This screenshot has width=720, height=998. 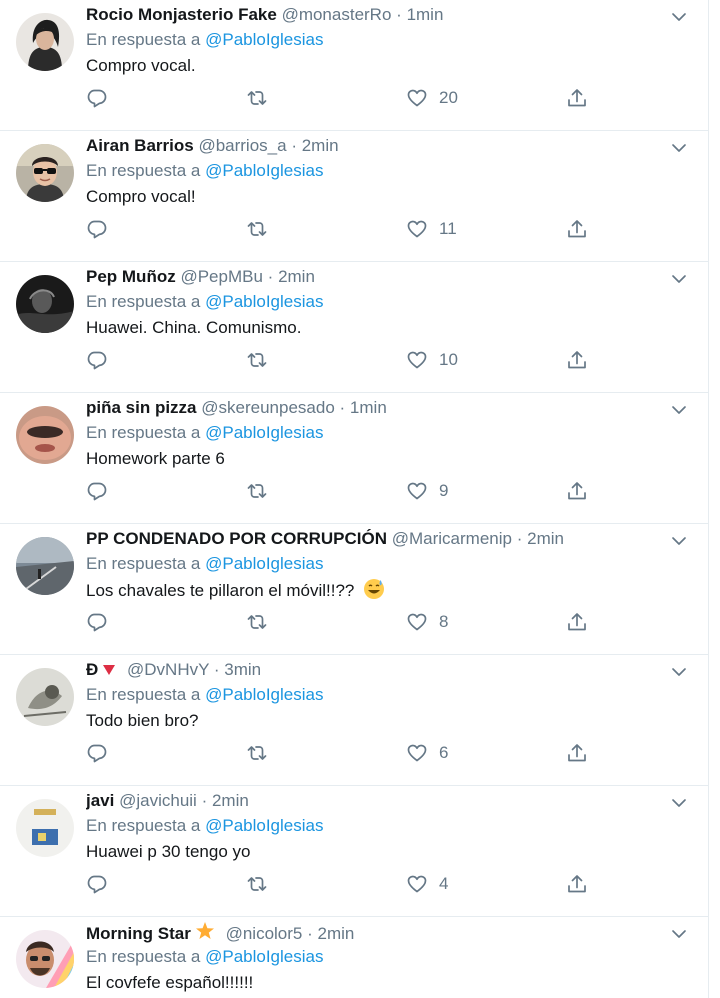 I want to click on like-button: 4, so click(x=427, y=884).